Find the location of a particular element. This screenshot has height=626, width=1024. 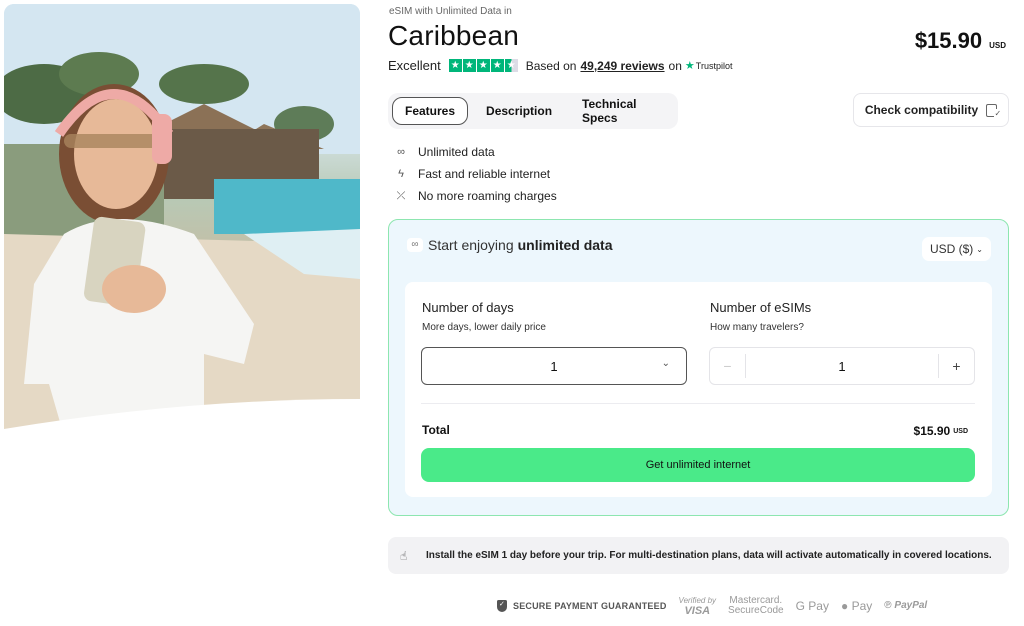

half-star-icon: ★ is located at coordinates (511, 65).